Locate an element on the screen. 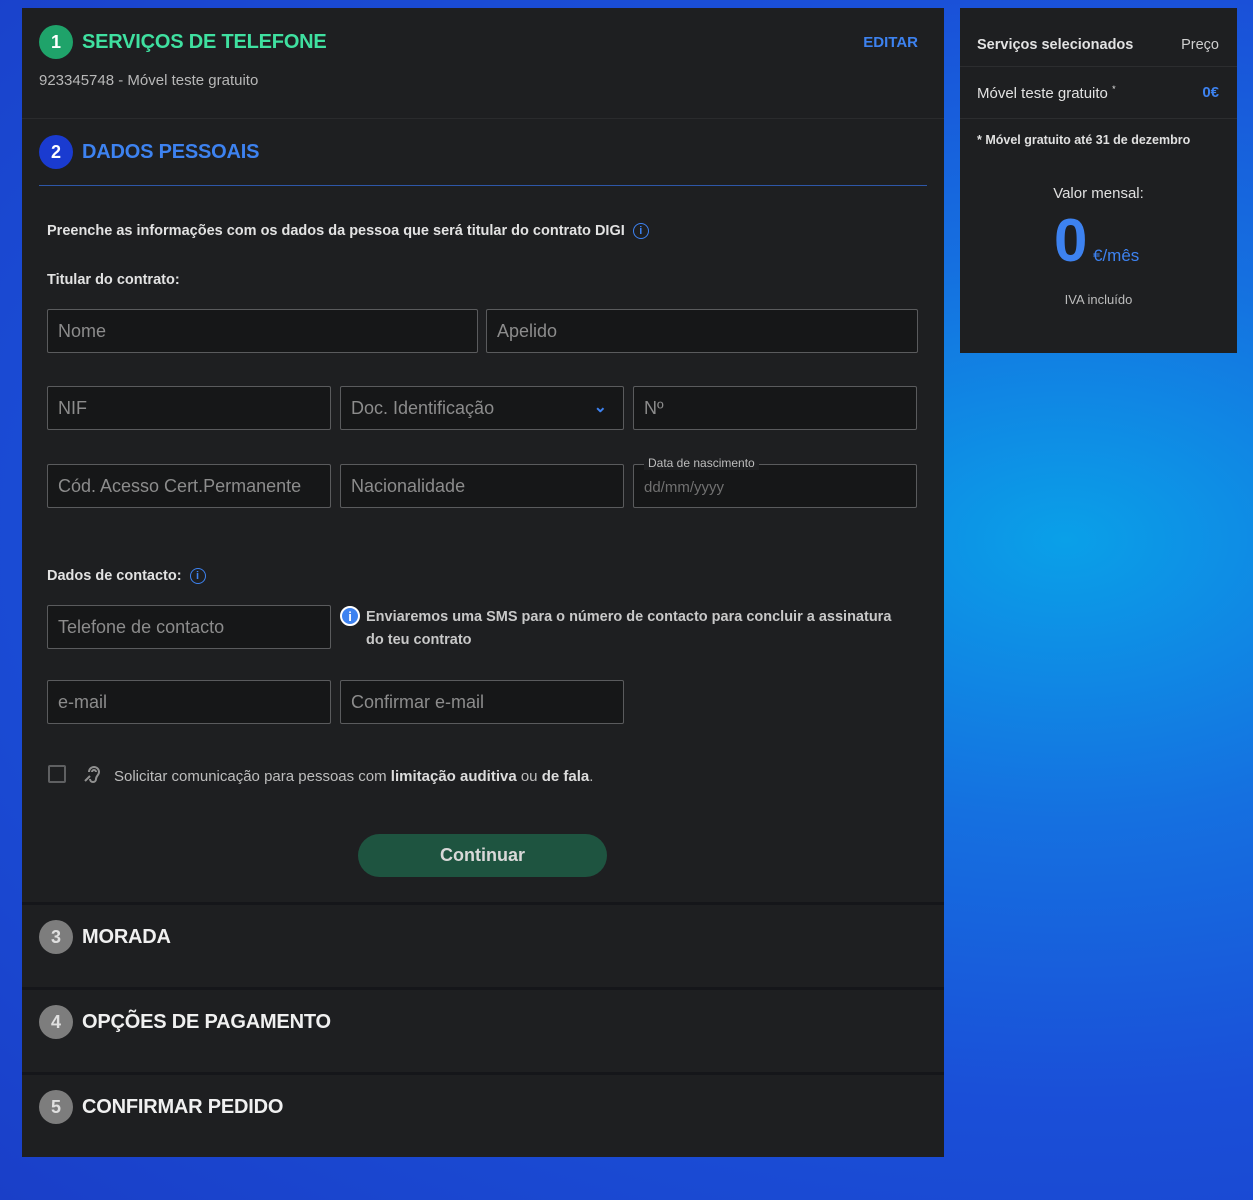  email-placeholder: e-mail is located at coordinates (83, 701).